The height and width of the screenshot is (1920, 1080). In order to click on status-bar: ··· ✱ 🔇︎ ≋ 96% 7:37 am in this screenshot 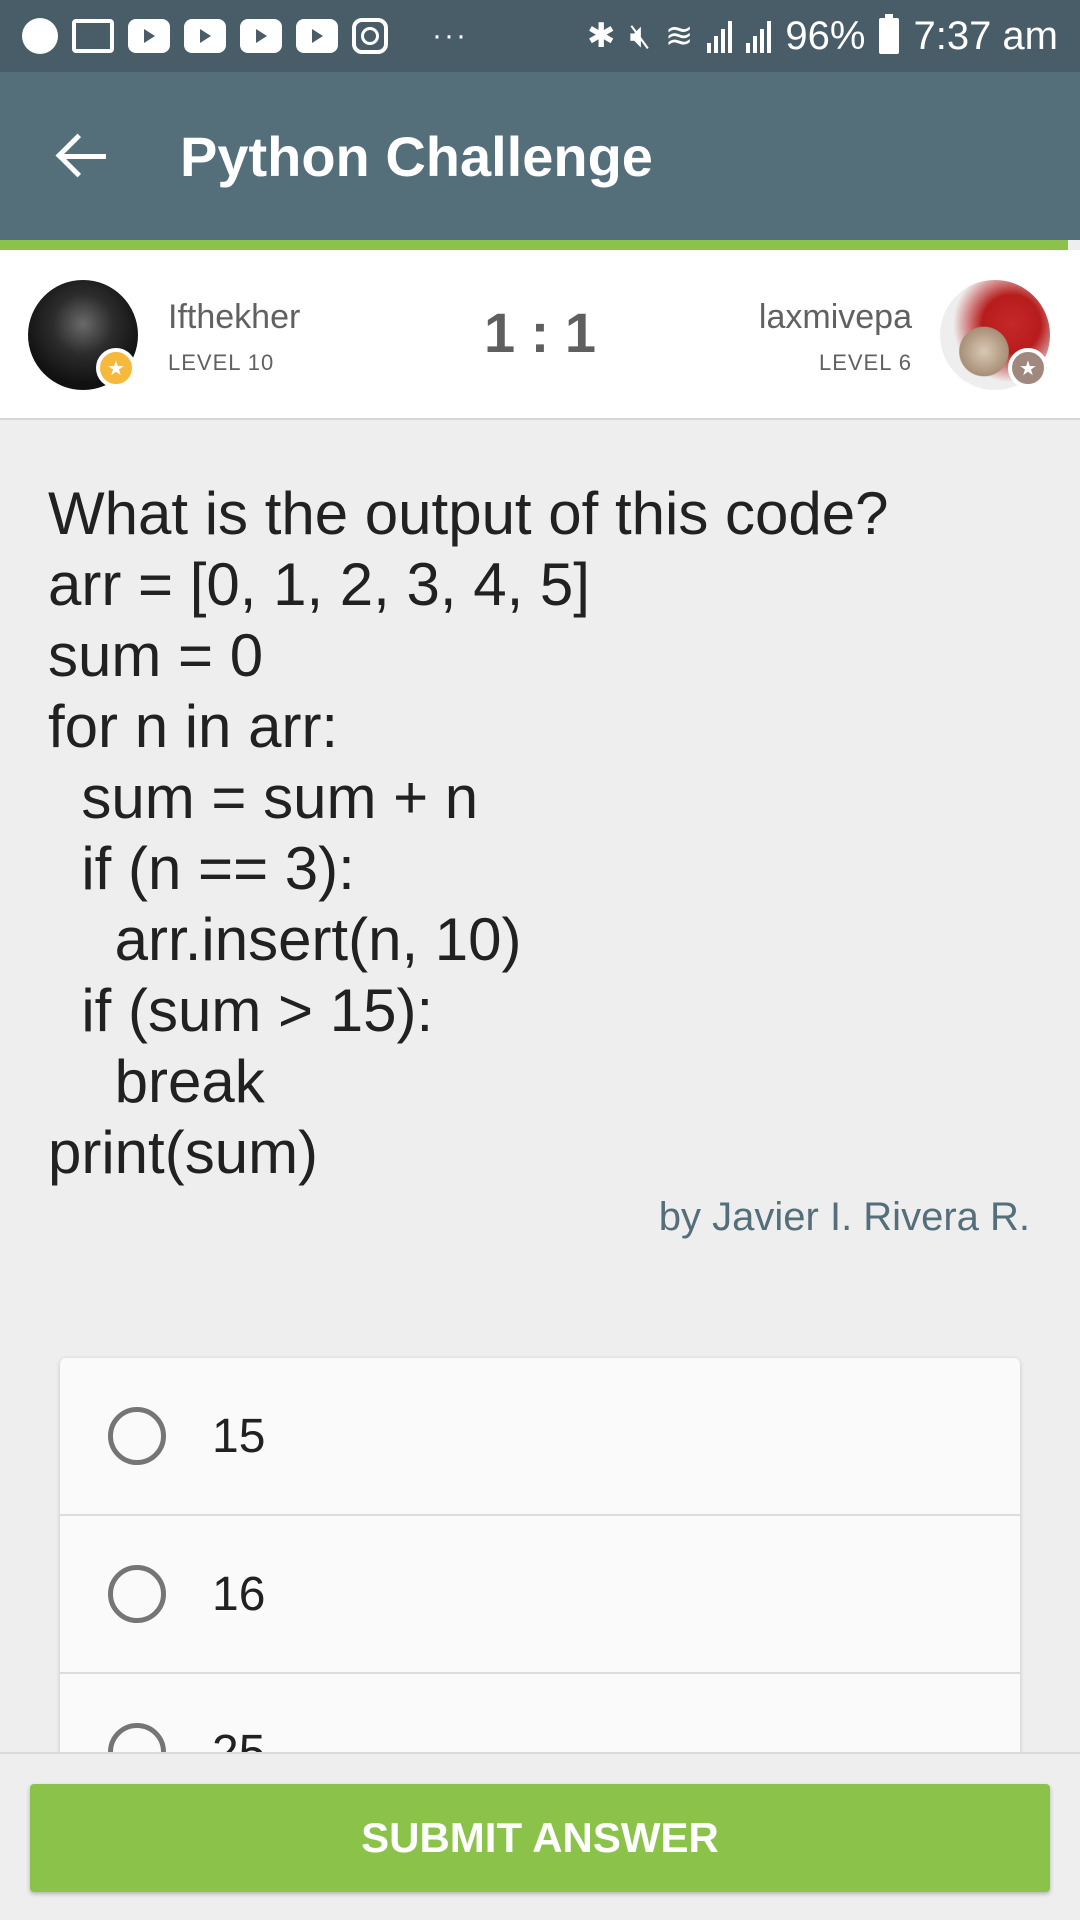, I will do `click(540, 36)`.